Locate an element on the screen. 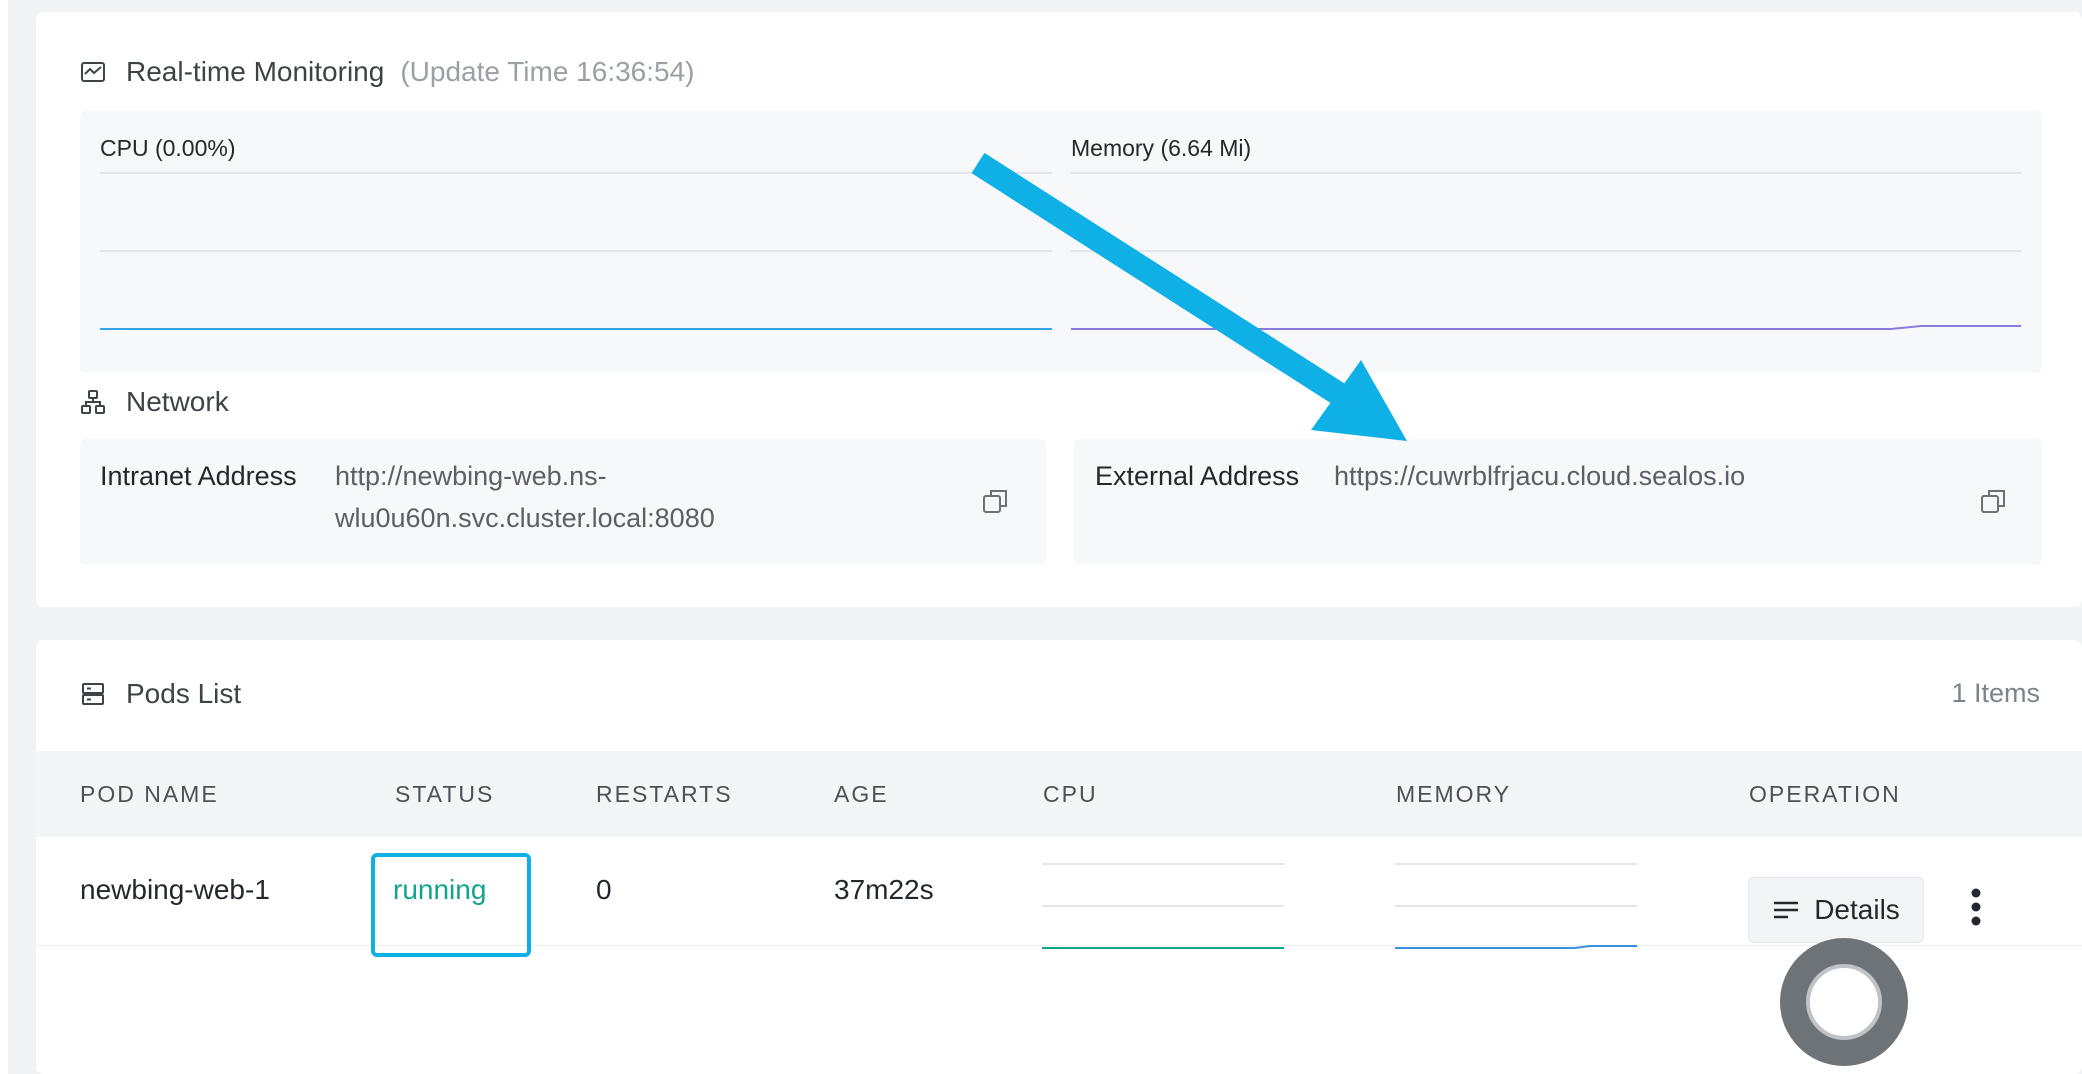  column-age: AGE is located at coordinates (861, 794).